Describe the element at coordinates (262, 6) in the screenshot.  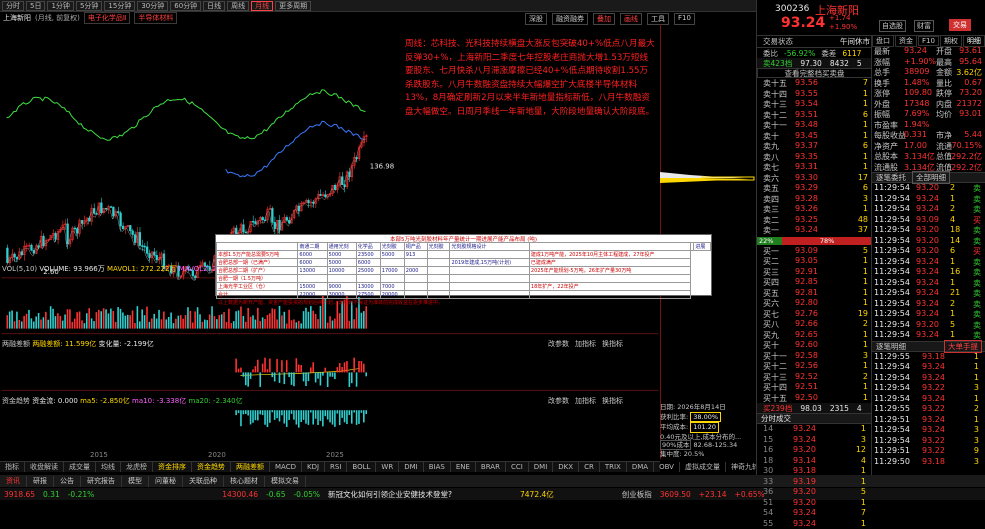
I see `period-button: 月线` at that location.